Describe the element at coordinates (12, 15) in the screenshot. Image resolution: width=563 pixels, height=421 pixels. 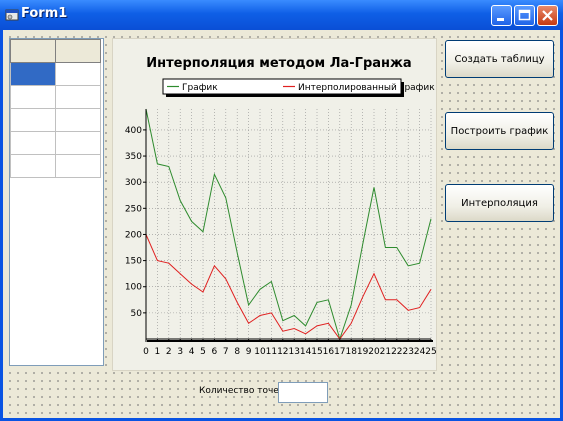
I see `app-icon` at that location.